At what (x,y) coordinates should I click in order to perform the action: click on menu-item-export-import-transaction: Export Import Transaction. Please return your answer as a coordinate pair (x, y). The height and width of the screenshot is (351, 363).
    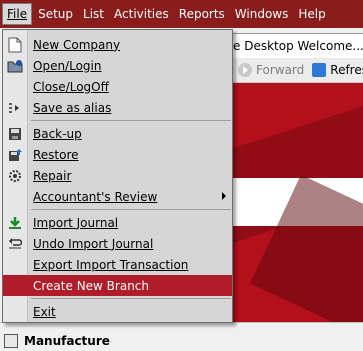
    Looking at the image, I should click on (117, 264).